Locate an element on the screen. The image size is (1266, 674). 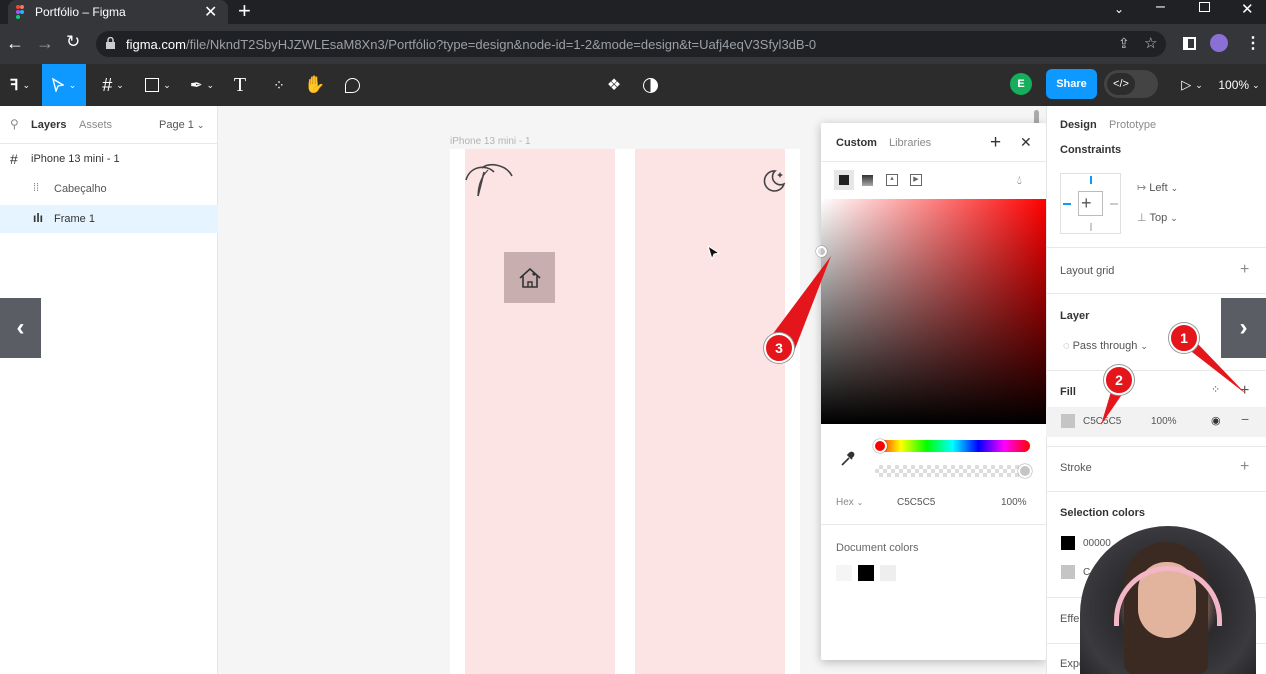
rectangle-icon is located at coordinates (152, 85).